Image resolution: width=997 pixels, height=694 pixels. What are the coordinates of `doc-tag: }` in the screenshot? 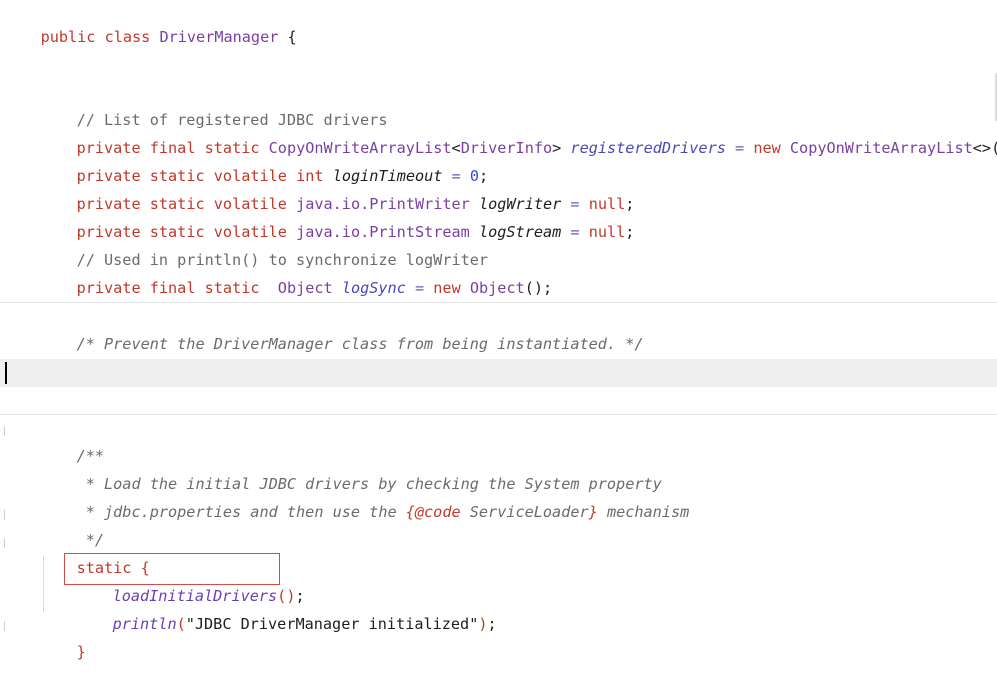 It's located at (593, 512).